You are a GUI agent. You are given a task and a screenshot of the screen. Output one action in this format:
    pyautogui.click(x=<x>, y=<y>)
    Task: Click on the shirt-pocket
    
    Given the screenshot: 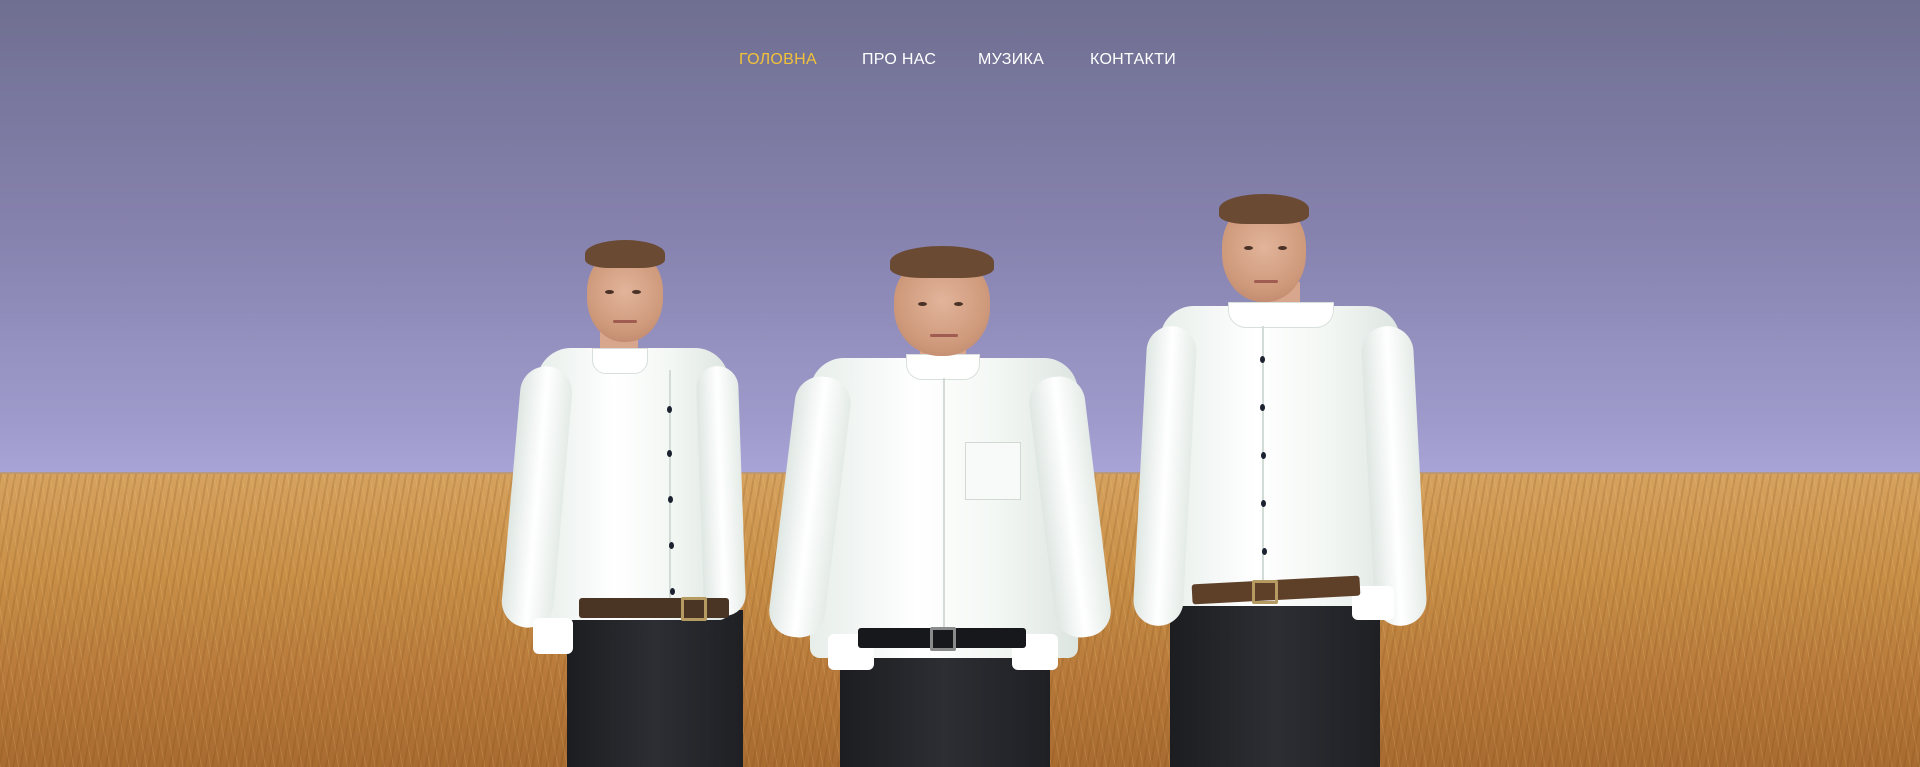 What is the action you would take?
    pyautogui.click(x=993, y=471)
    